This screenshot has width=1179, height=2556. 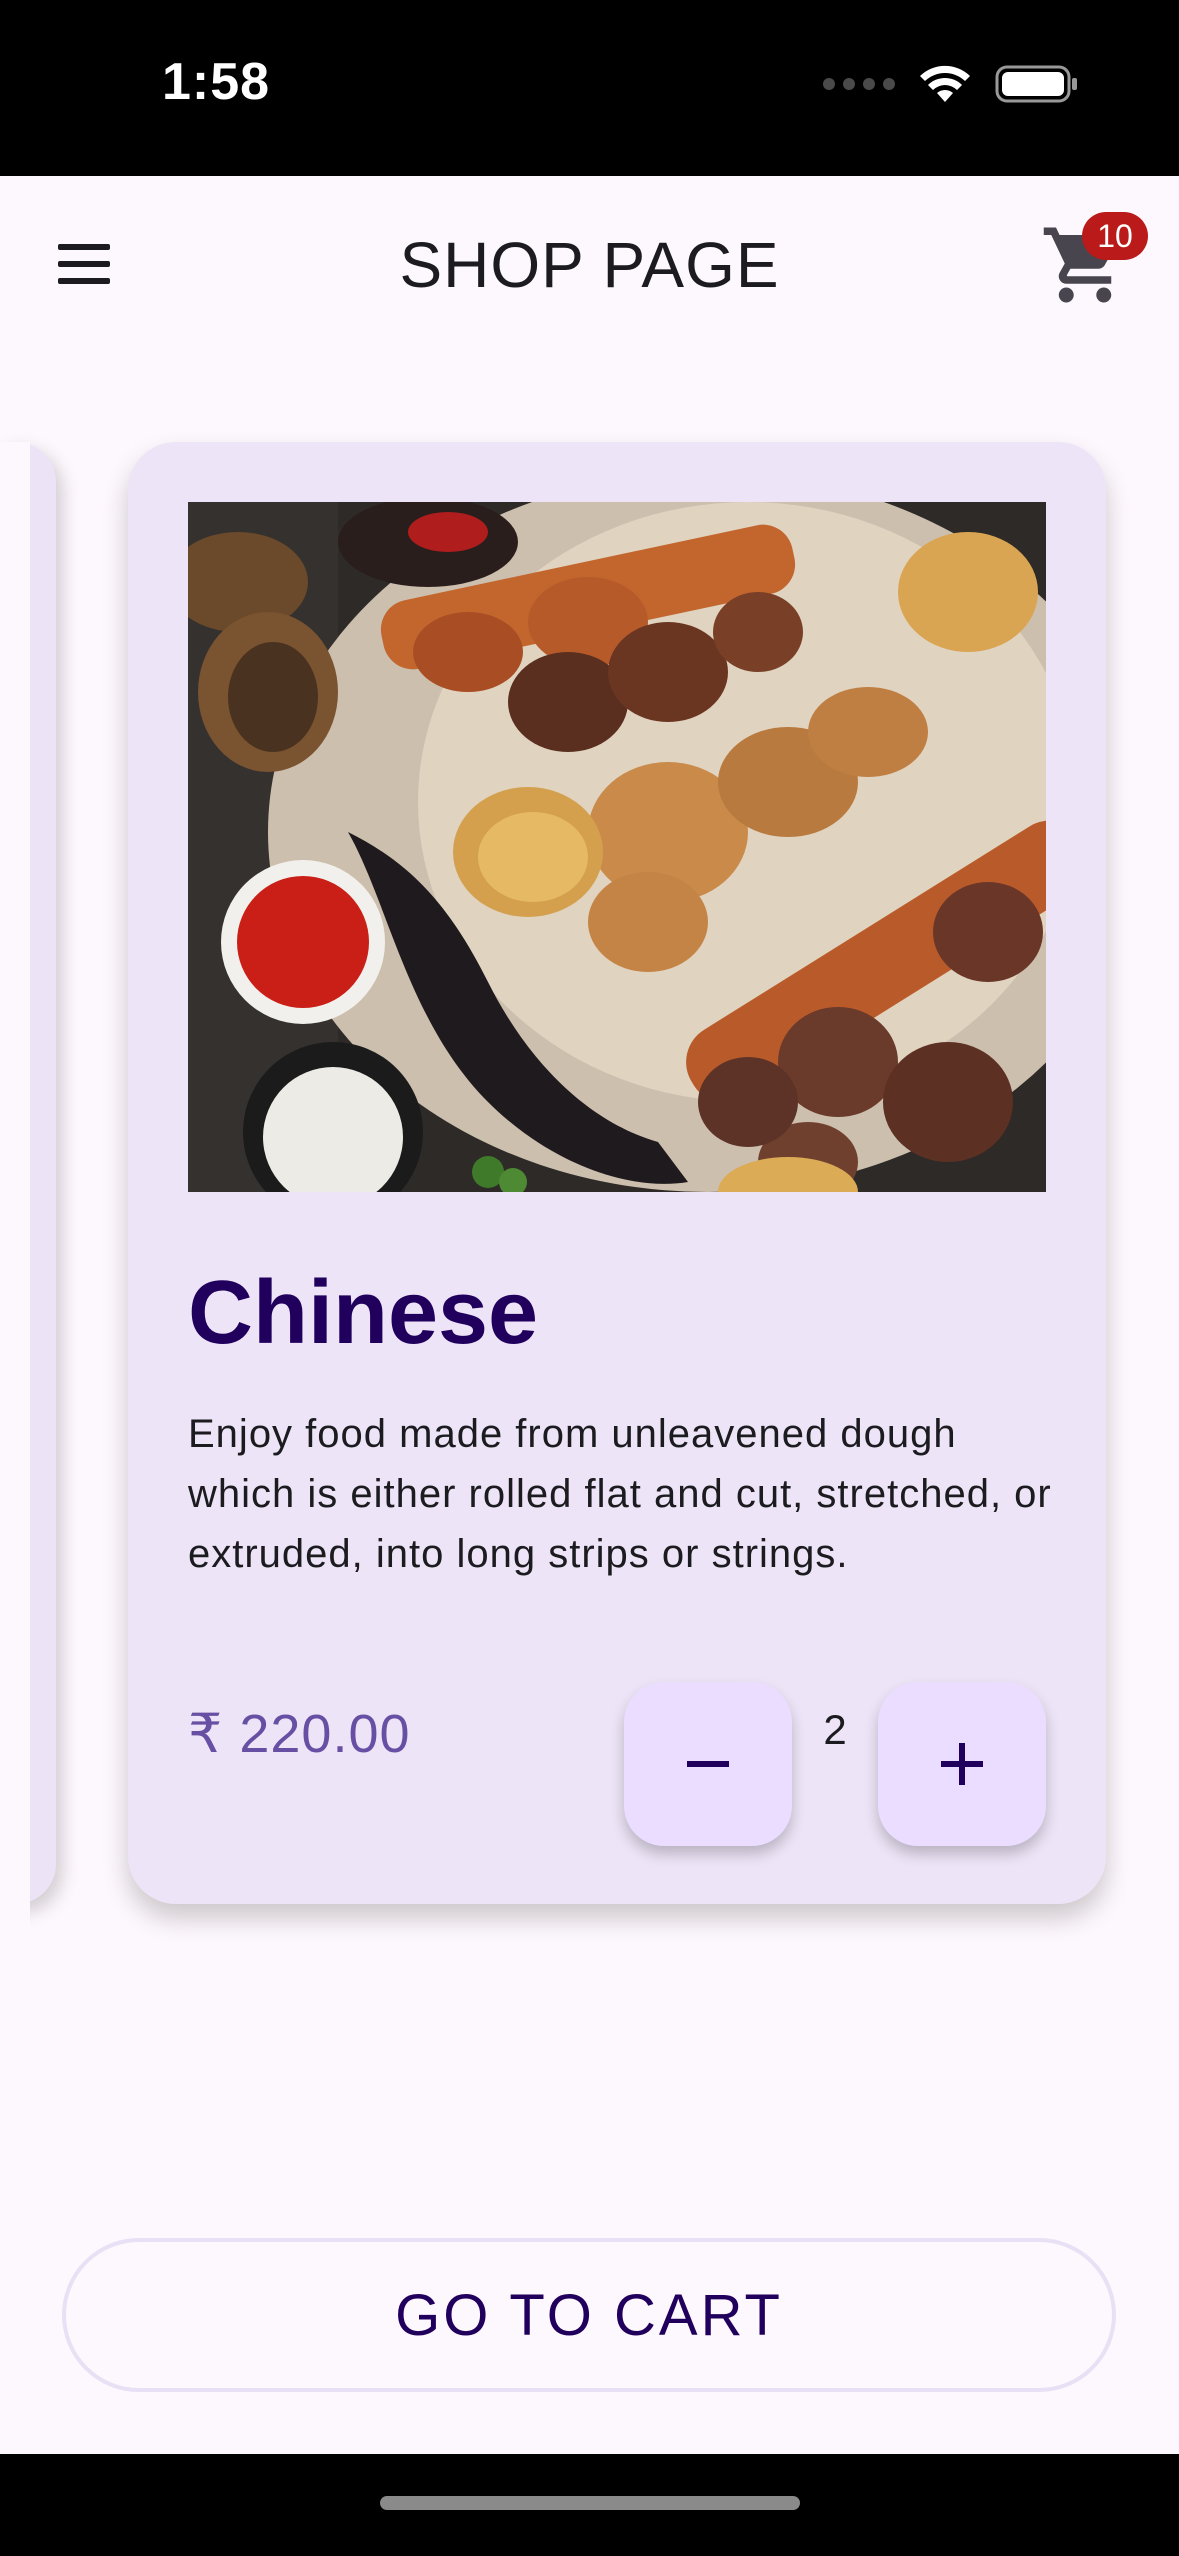 What do you see at coordinates (589, 2315) in the screenshot?
I see `go-to-cart-button: GO TO CART` at bounding box center [589, 2315].